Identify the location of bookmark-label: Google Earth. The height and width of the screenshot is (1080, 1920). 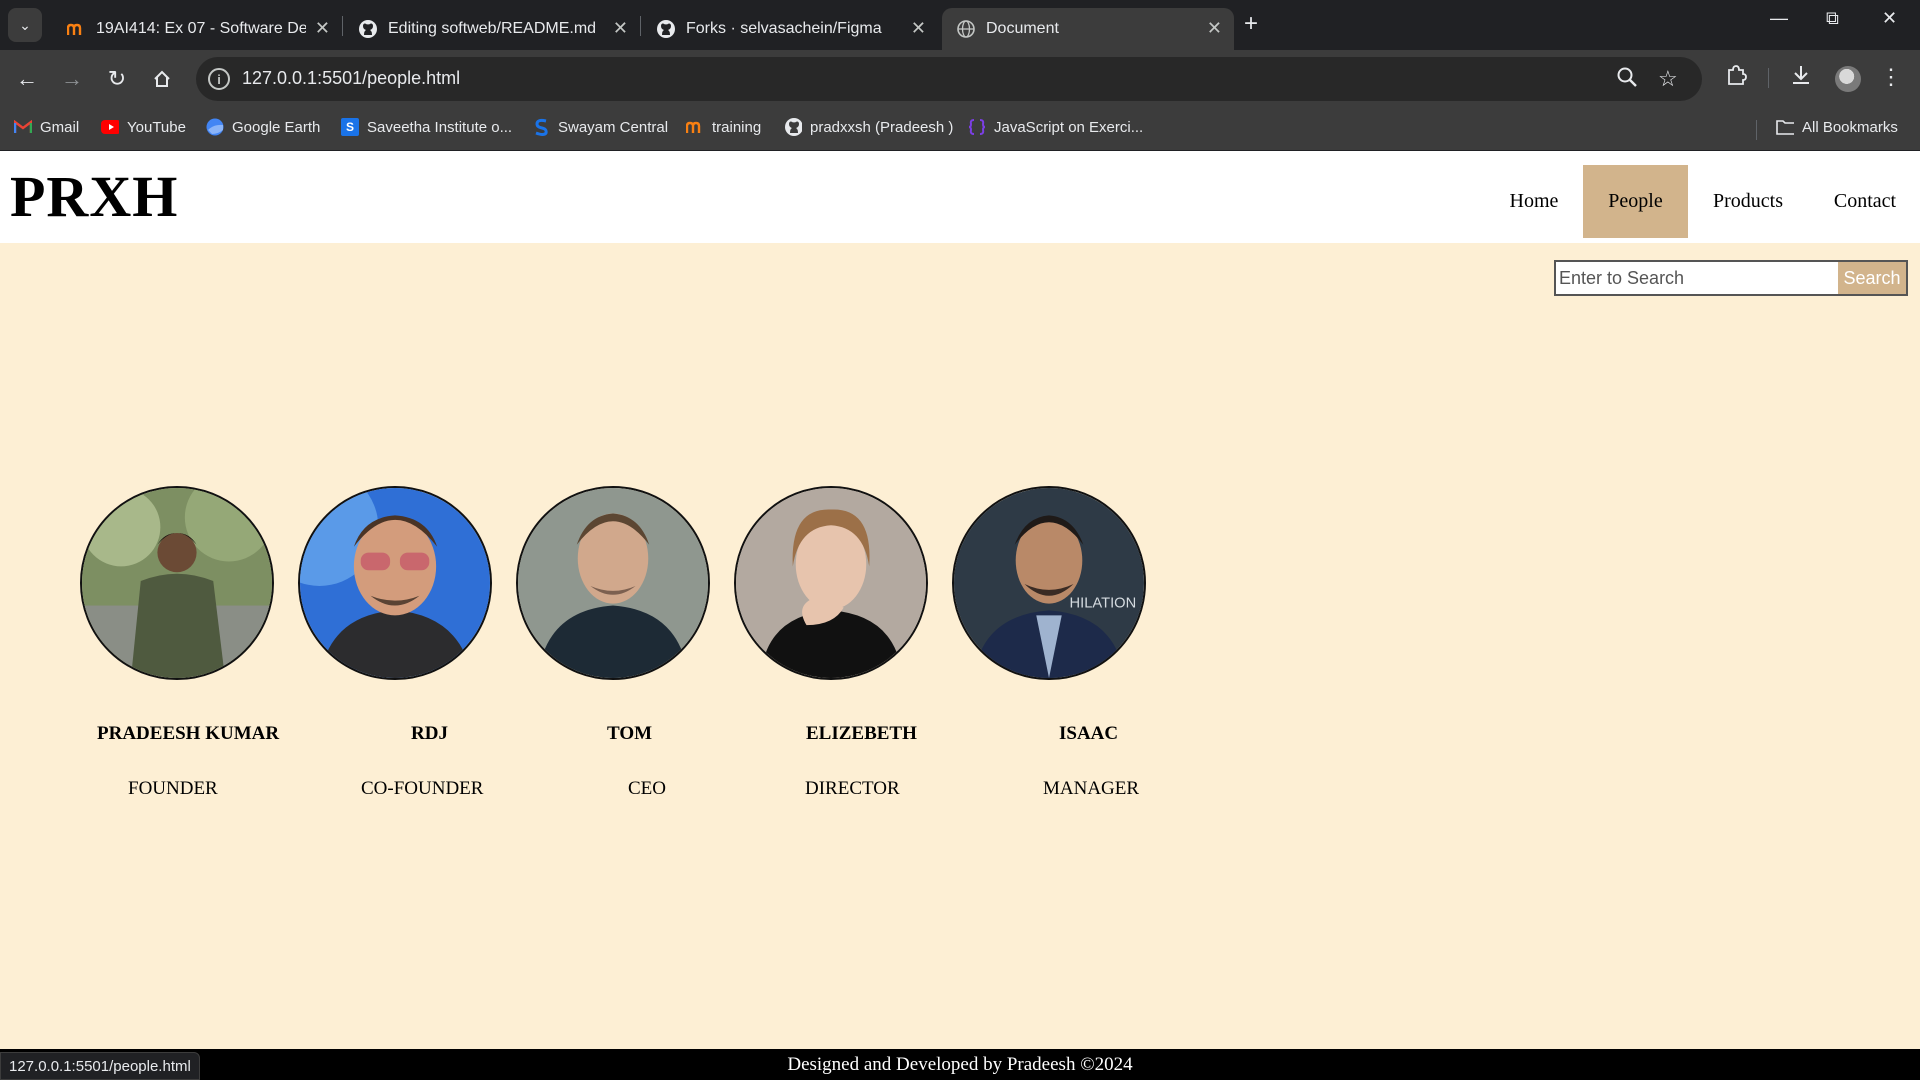
(276, 127).